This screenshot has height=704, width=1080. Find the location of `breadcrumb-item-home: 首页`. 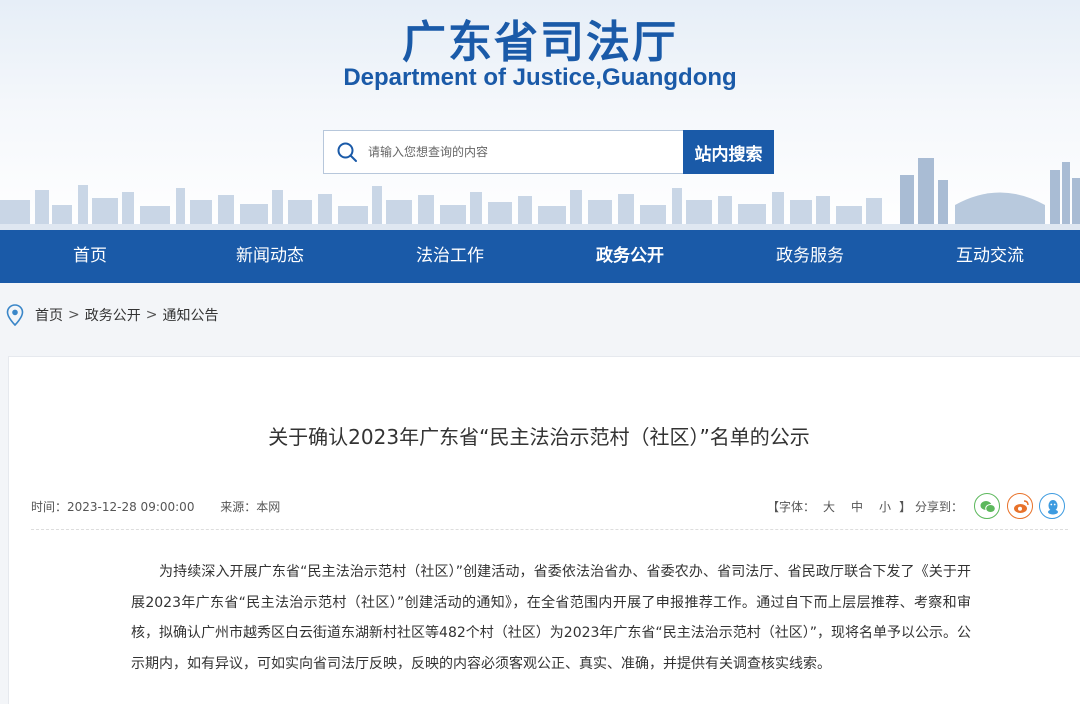

breadcrumb-item-home: 首页 is located at coordinates (49, 315).